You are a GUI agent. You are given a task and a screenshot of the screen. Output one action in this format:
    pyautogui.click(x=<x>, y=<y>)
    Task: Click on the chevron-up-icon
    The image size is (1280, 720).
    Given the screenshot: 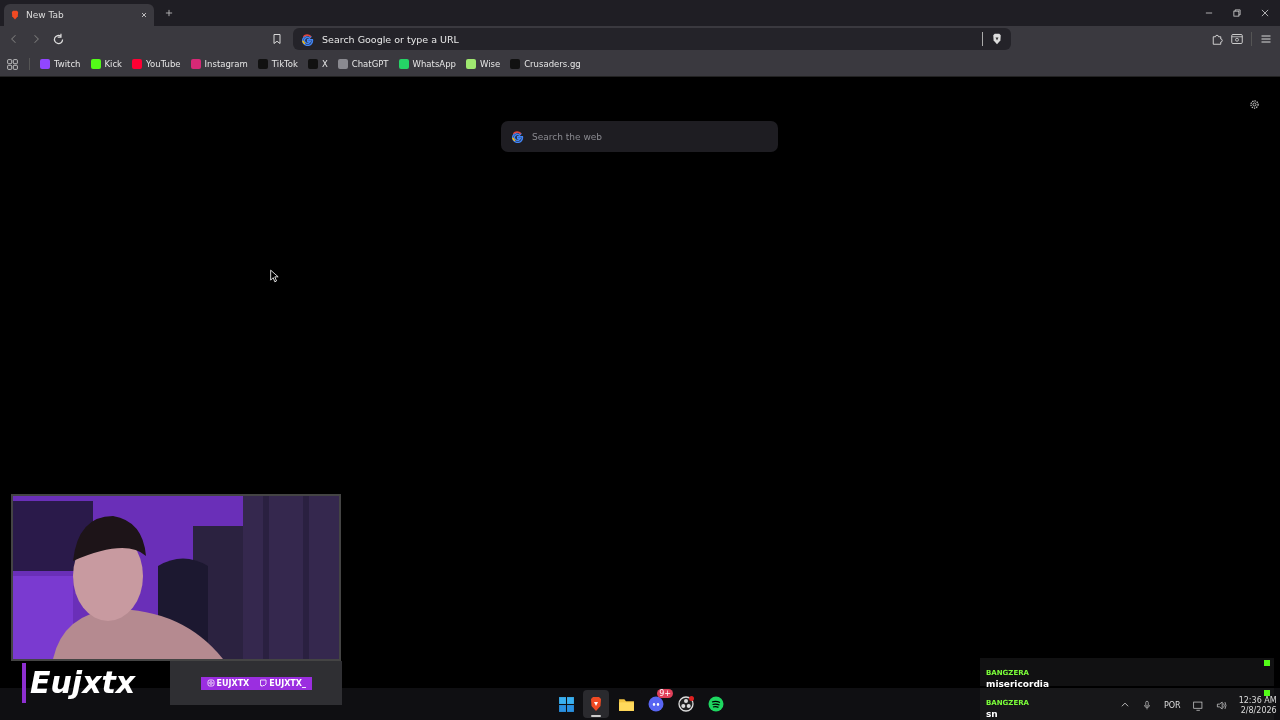 What is the action you would take?
    pyautogui.click(x=1125, y=705)
    